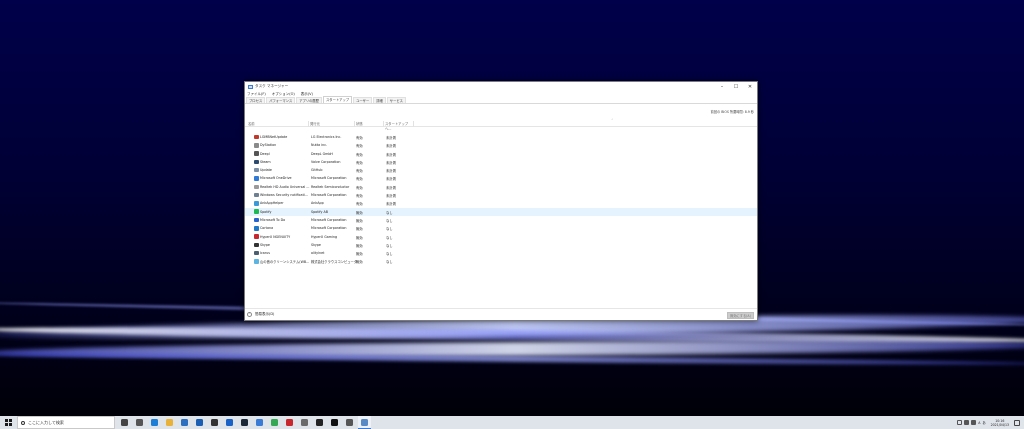 The image size is (1024, 429). I want to click on tab-startup: スタートアップ, so click(337, 99).